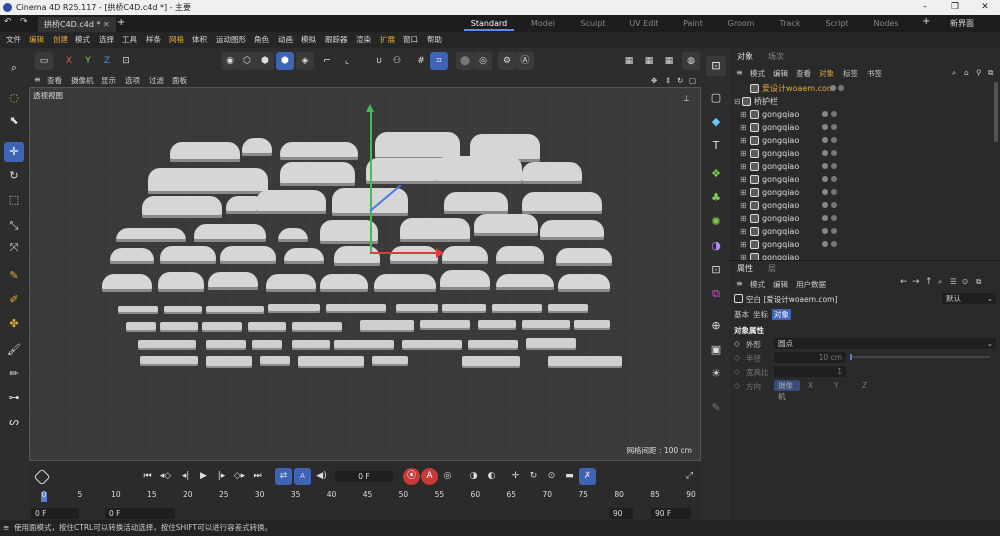  Describe the element at coordinates (787, 390) in the screenshot. I see `orientation-camera-button: 摄像机` at that location.